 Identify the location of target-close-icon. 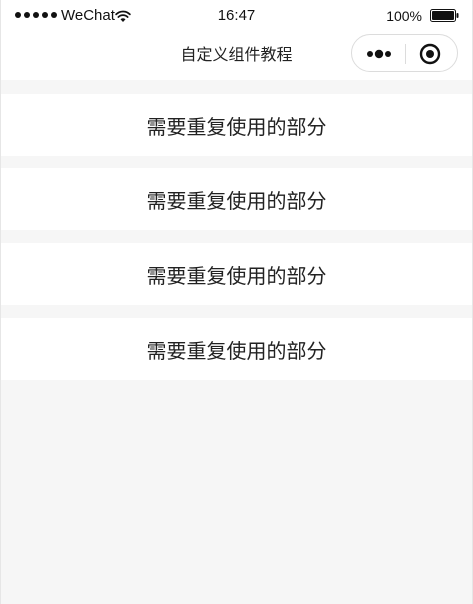
(430, 54).